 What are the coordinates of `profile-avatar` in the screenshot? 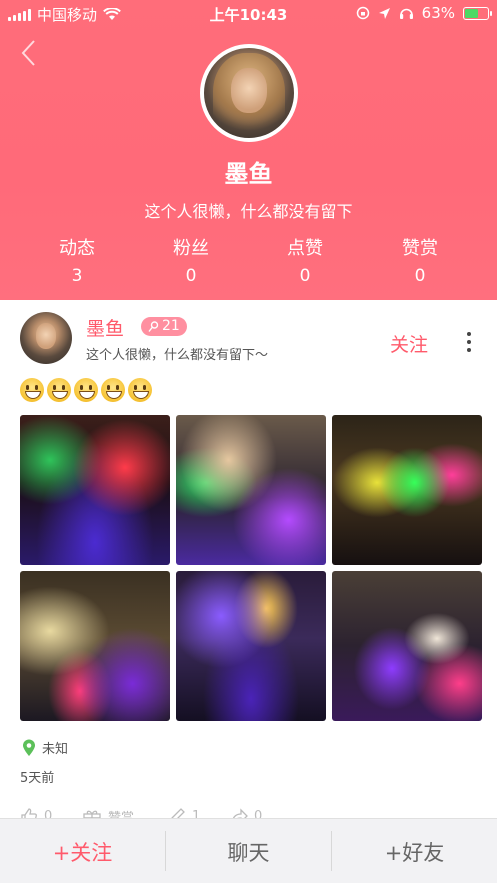 It's located at (249, 93).